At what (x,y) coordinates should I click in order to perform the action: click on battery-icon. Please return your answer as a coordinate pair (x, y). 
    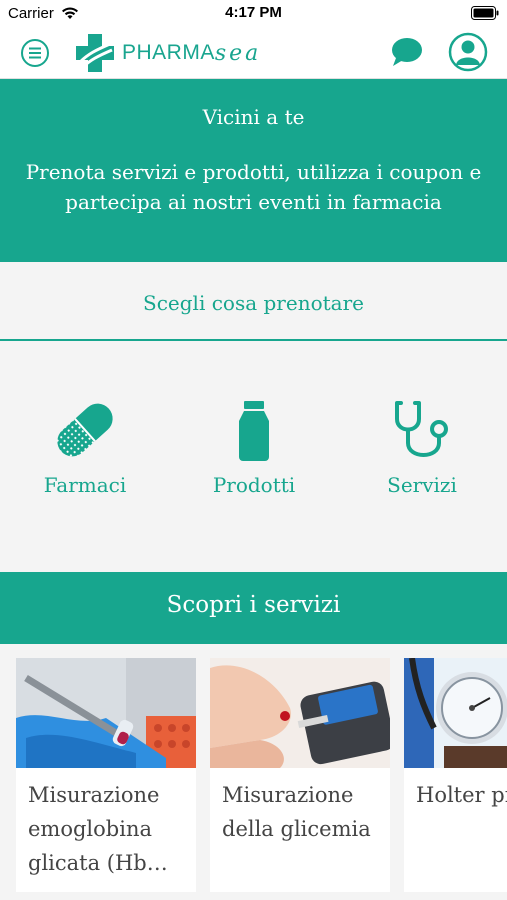
    Looking at the image, I should click on (485, 13).